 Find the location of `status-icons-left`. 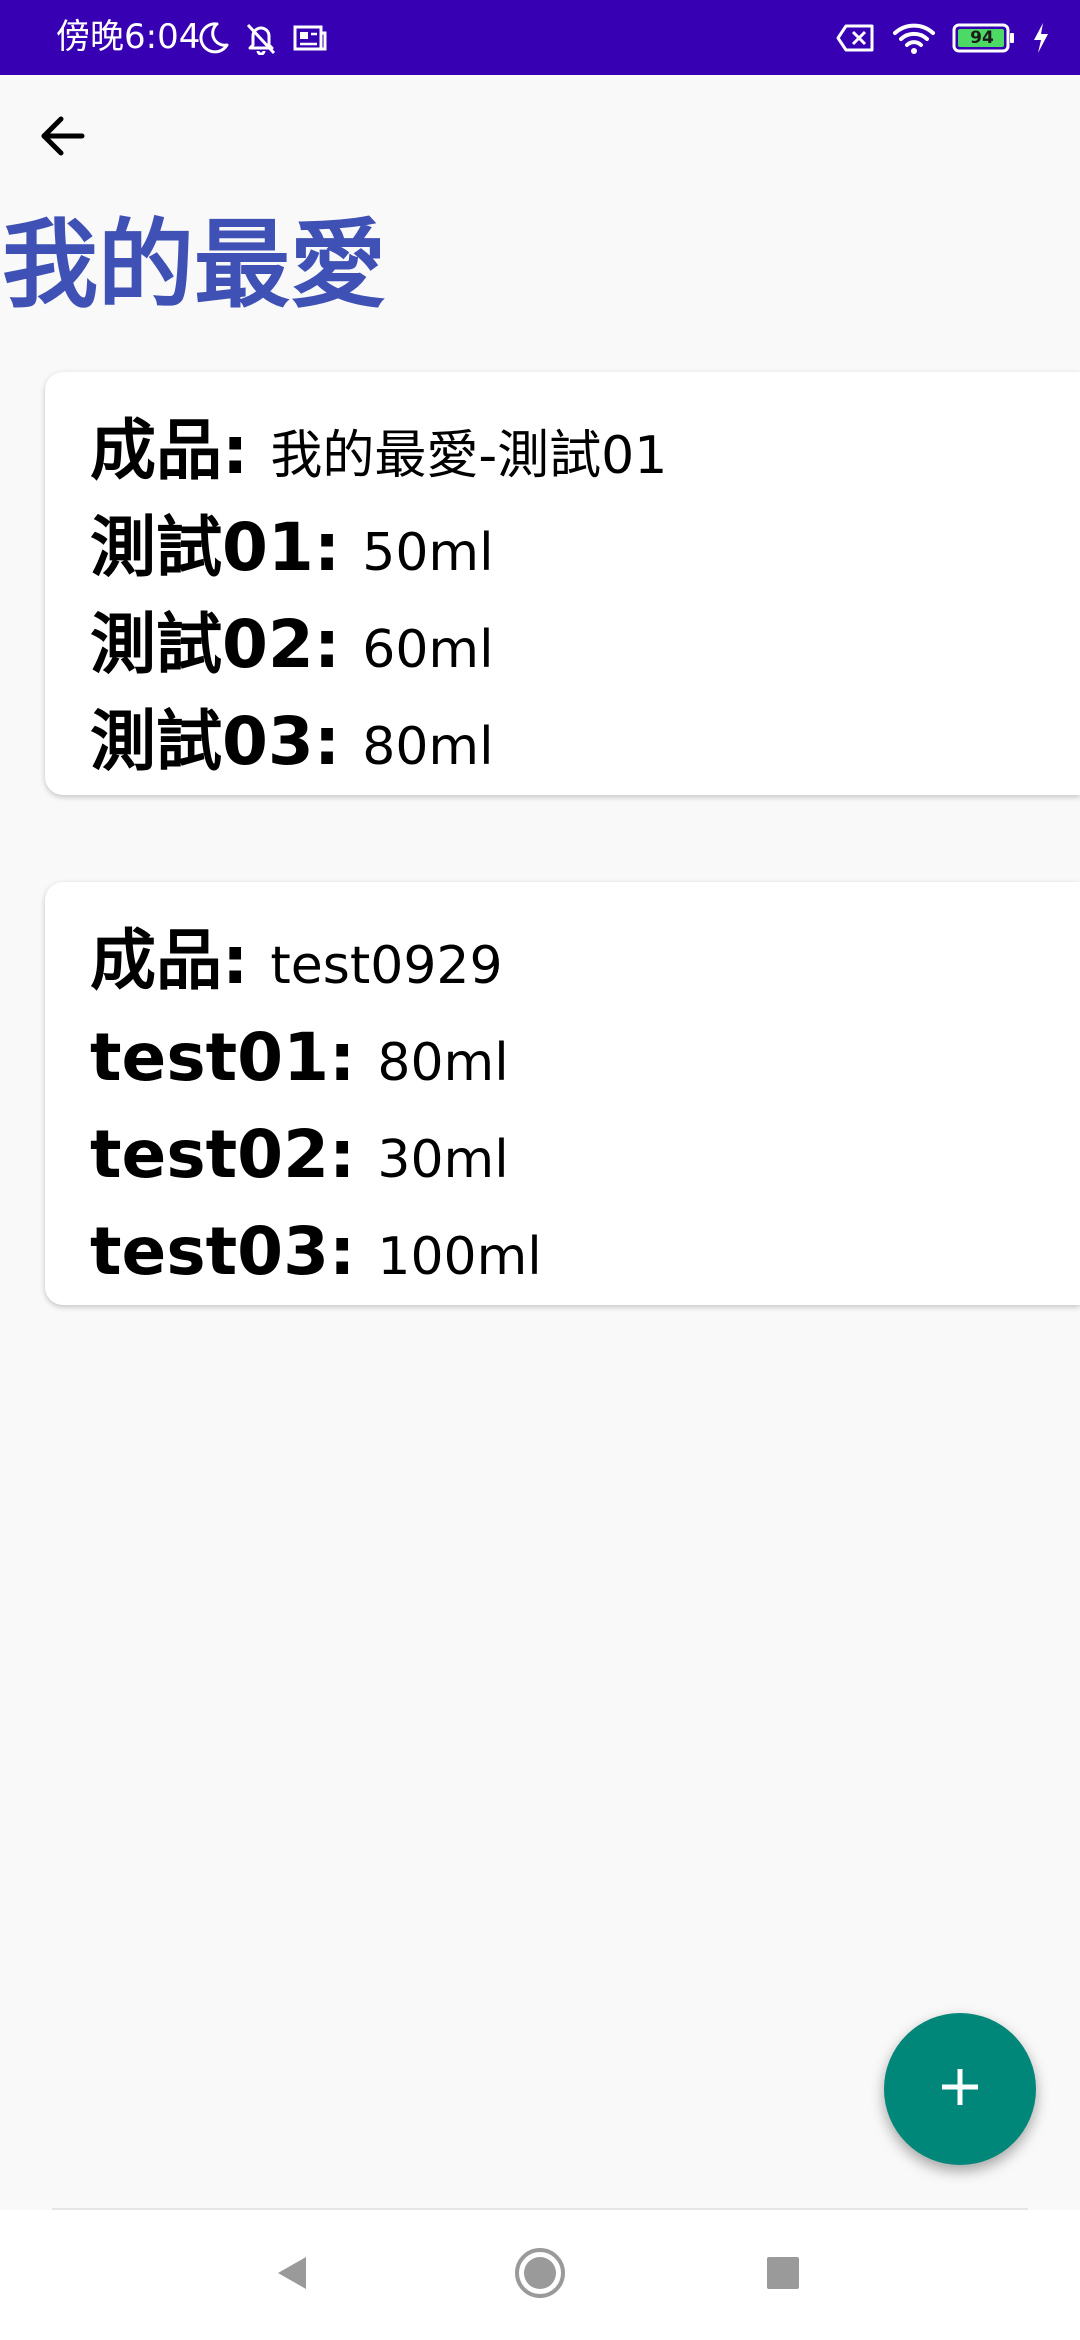

status-icons-left is located at coordinates (262, 37).